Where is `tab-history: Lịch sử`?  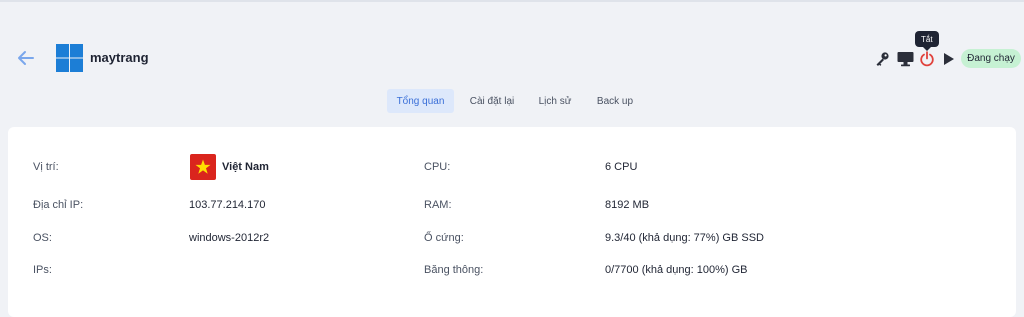
tab-history: Lịch sử is located at coordinates (555, 101).